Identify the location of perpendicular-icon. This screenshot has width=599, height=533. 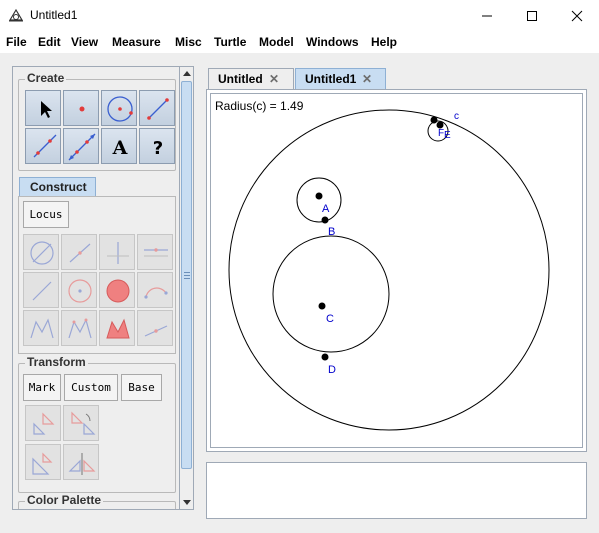
(118, 253).